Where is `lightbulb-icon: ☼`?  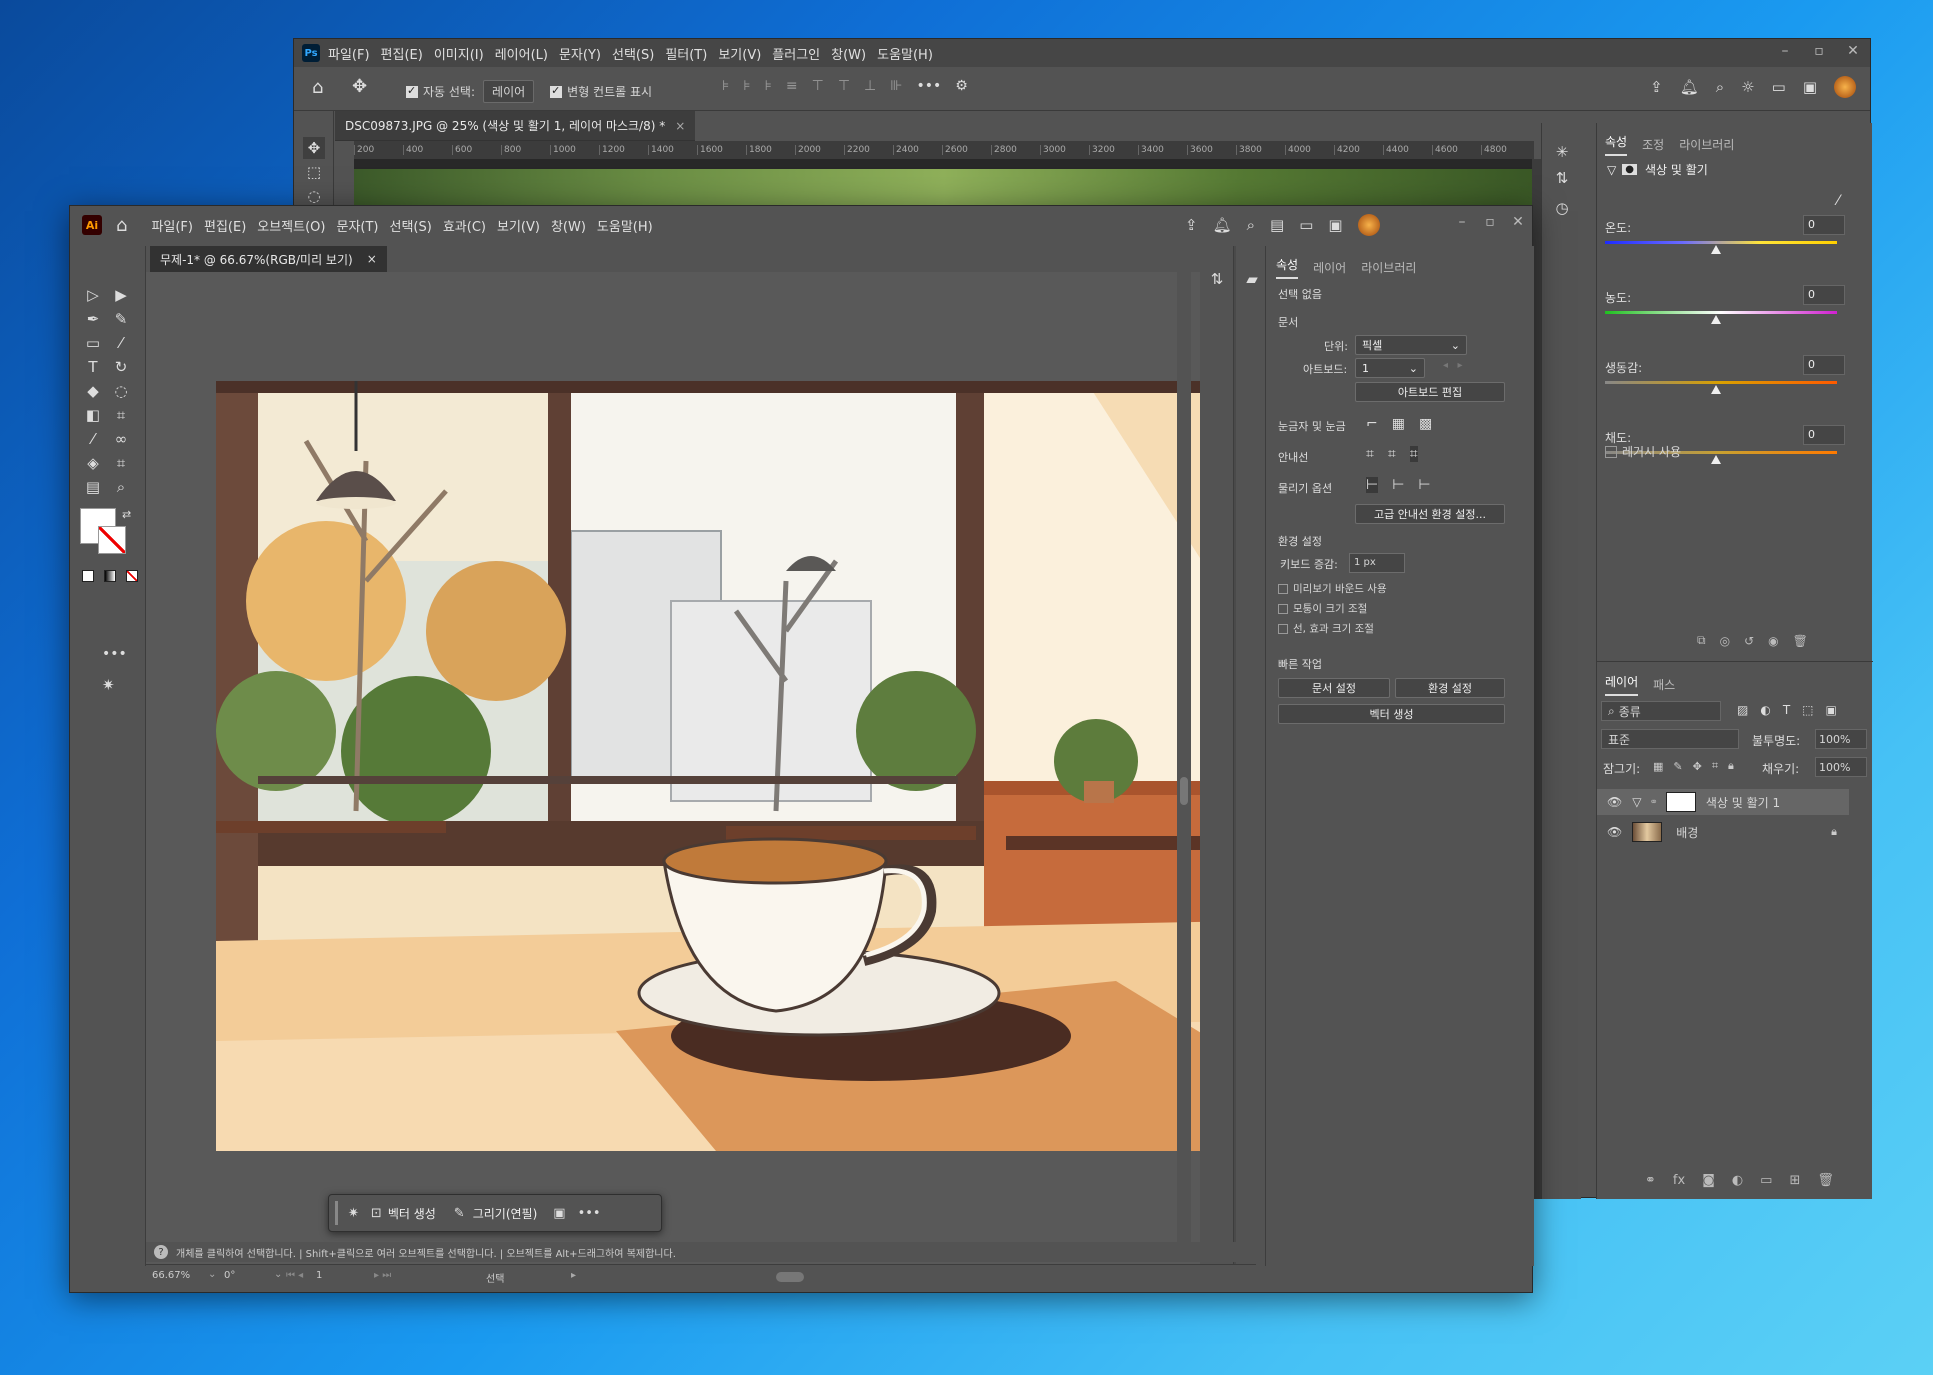
lightbulb-icon: ☼ is located at coordinates (1747, 87).